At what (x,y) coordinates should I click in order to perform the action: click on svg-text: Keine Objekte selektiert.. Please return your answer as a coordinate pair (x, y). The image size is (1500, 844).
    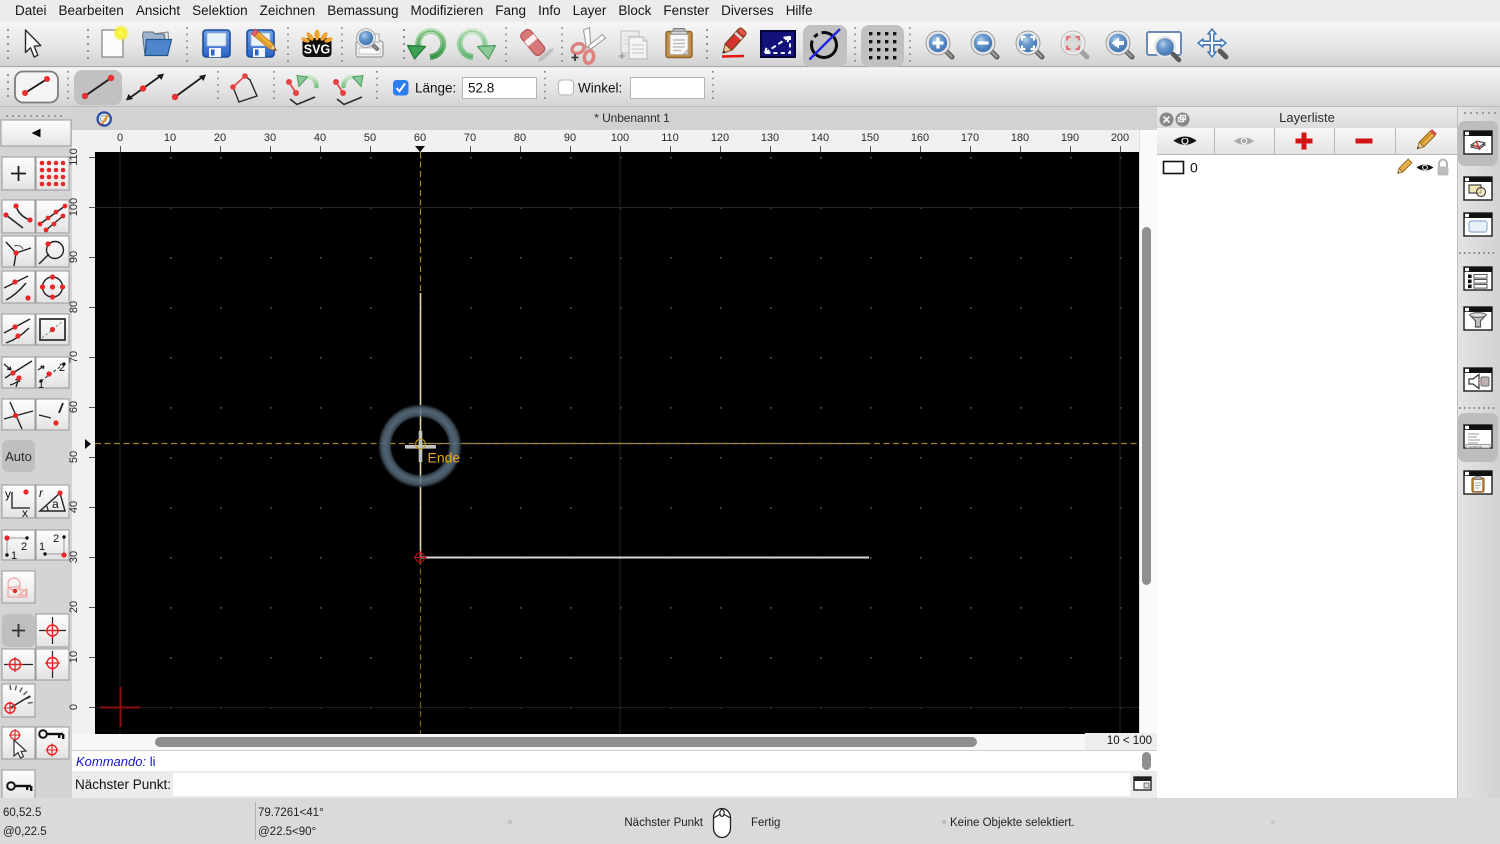
    Looking at the image, I should click on (1012, 823).